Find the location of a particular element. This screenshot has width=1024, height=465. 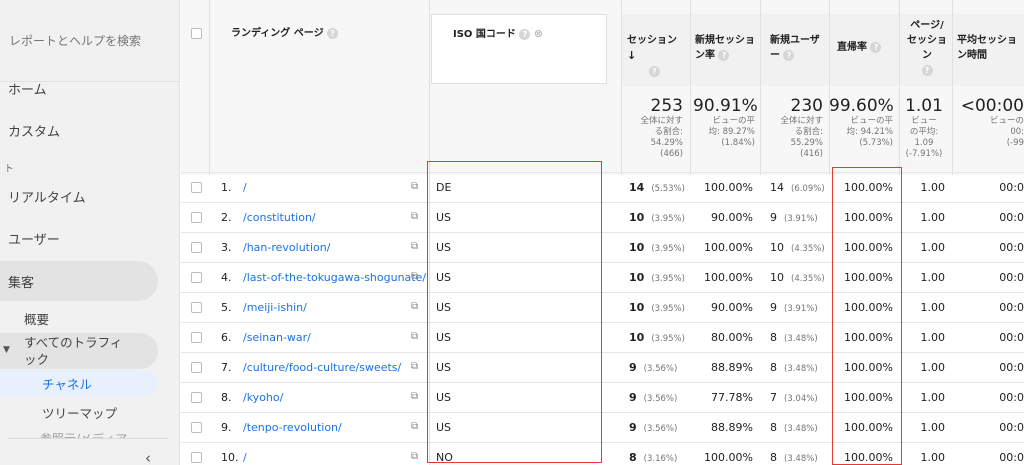

select-all-checkbox is located at coordinates (196, 33).